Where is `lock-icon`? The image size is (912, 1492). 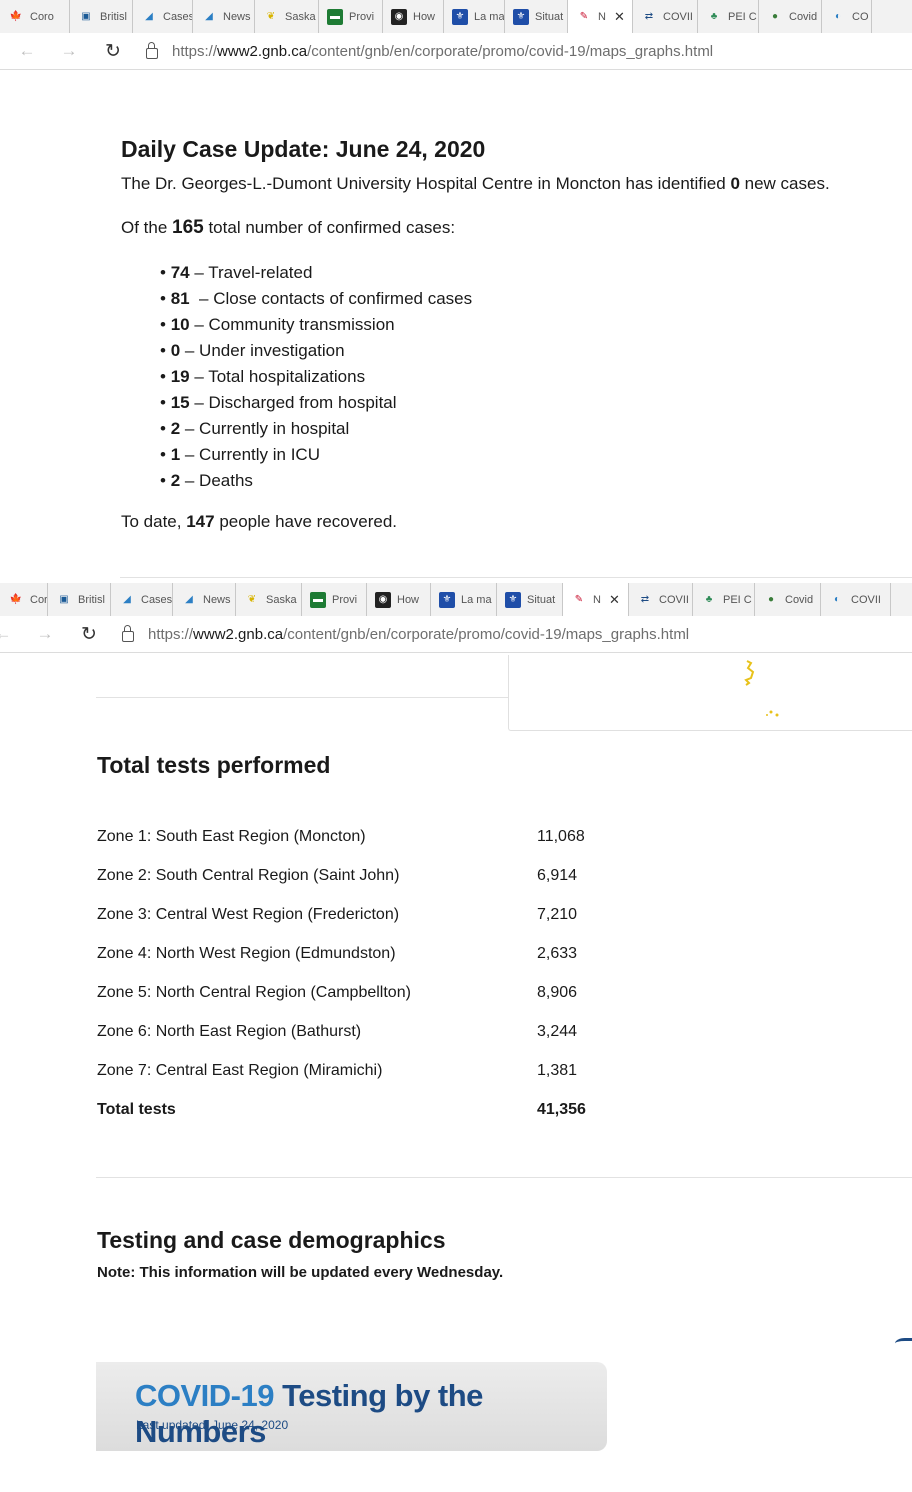 lock-icon is located at coordinates (128, 633).